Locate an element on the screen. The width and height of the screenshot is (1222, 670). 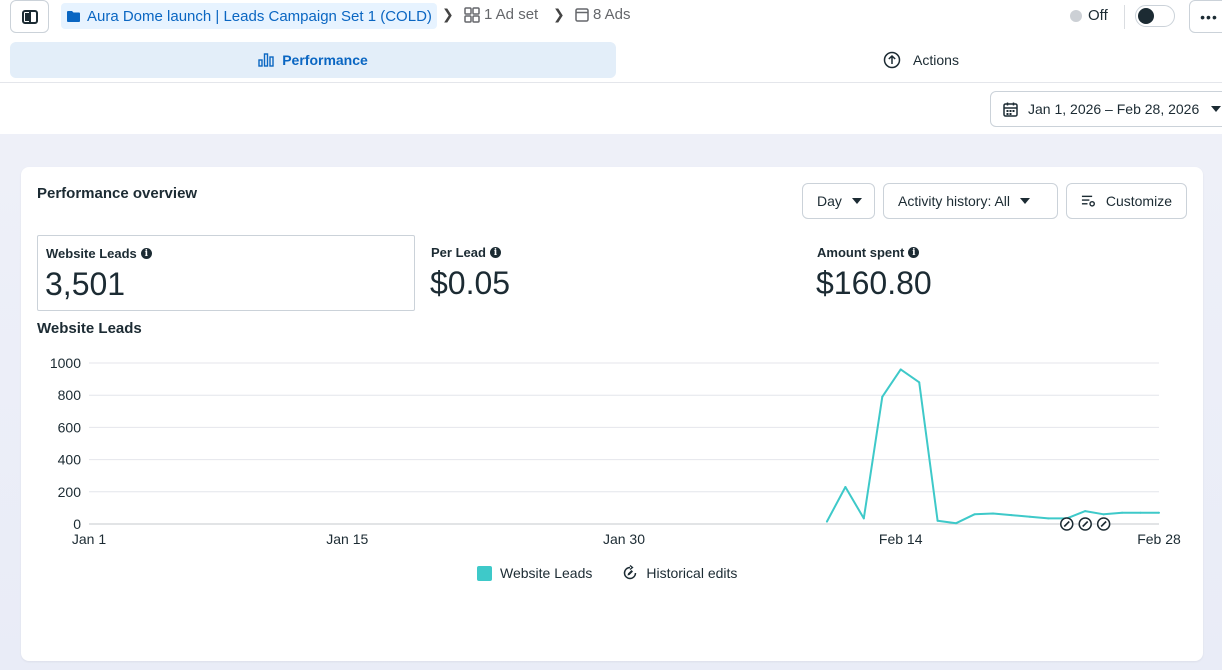
sidebar-toggle-button is located at coordinates (29, 16).